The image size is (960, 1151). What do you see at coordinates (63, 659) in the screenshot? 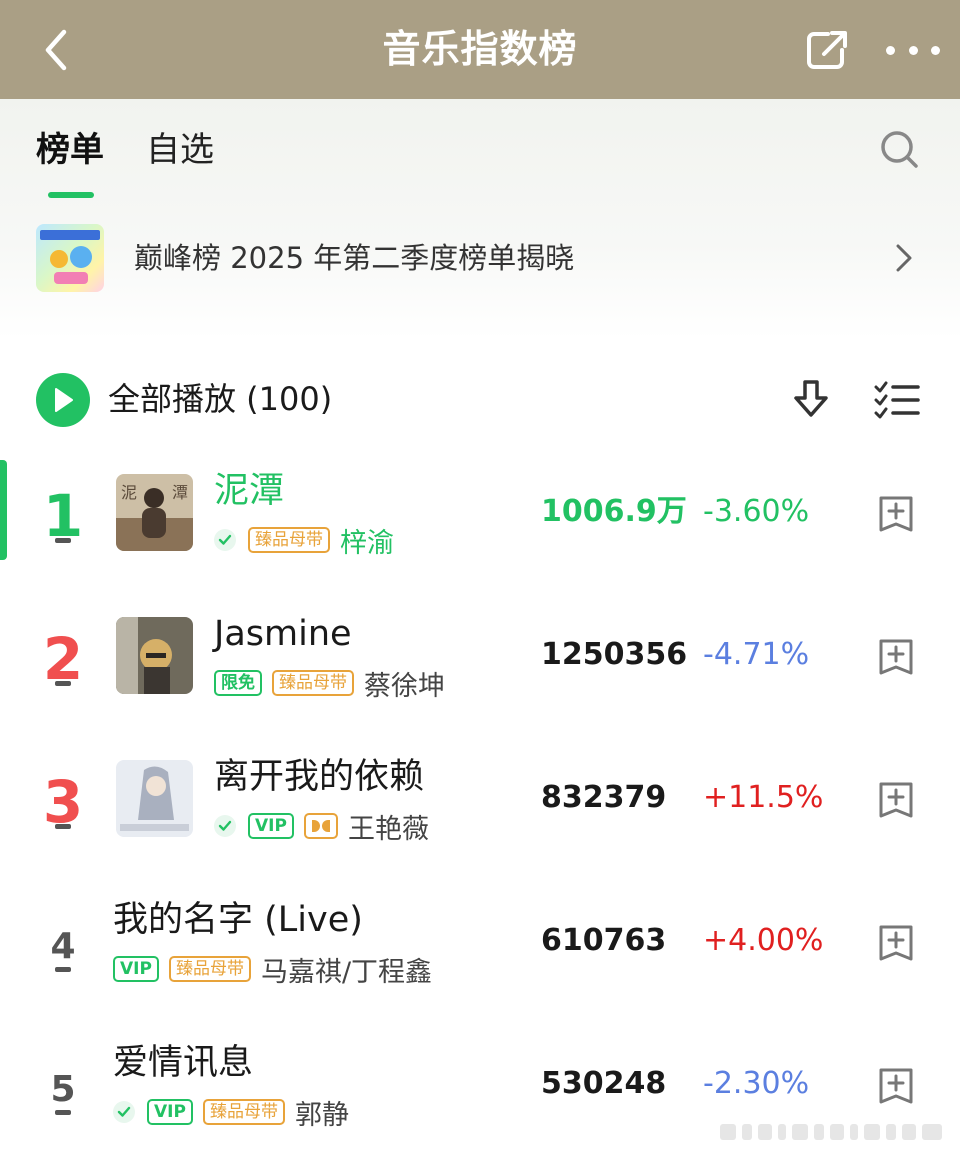
I see `rank-number: 2` at bounding box center [63, 659].